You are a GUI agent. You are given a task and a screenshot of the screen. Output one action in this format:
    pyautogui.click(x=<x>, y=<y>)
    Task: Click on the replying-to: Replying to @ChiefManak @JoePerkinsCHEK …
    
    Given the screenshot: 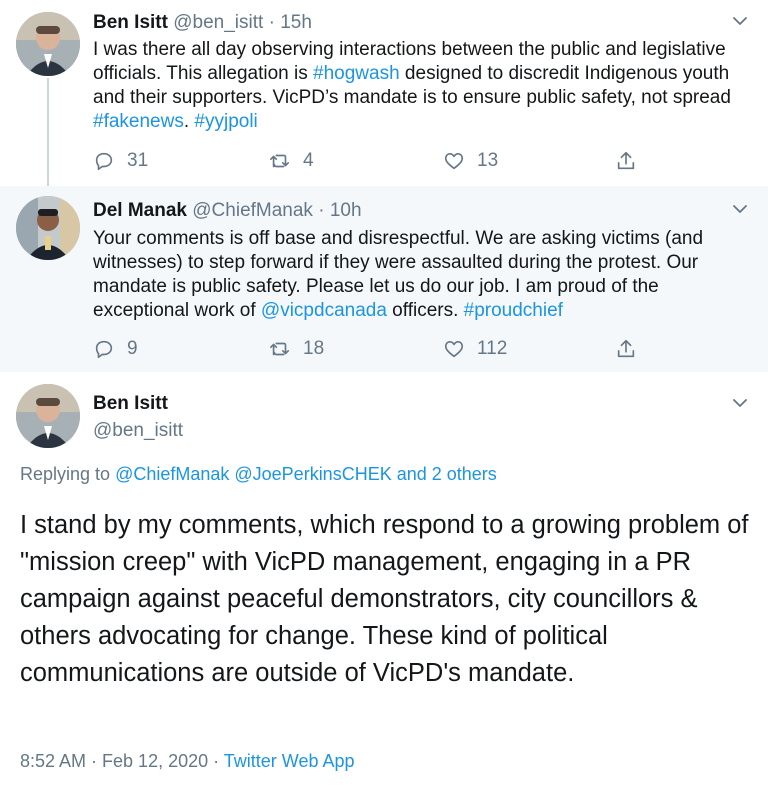 What is the action you would take?
    pyautogui.click(x=258, y=474)
    